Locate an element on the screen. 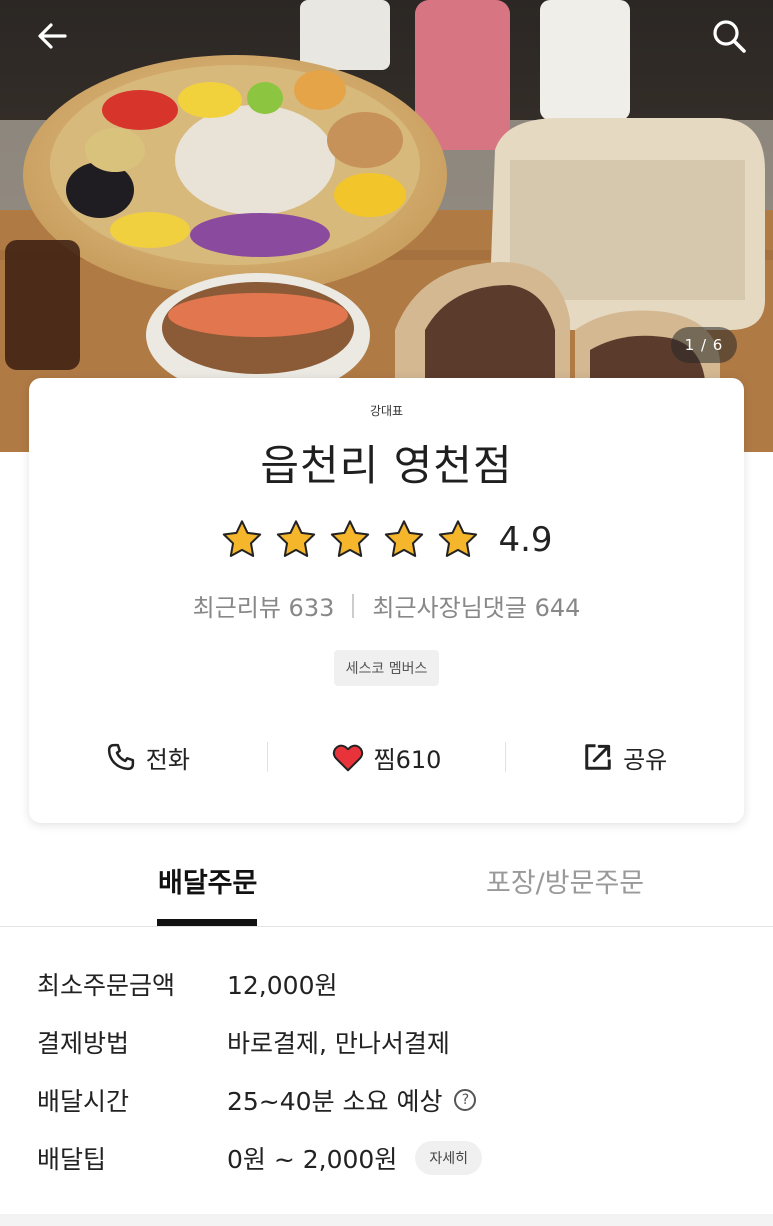 The image size is (773, 1226). payment-method-row: 결제방법 바로결제, 만나서결제 is located at coordinates (243, 1042).